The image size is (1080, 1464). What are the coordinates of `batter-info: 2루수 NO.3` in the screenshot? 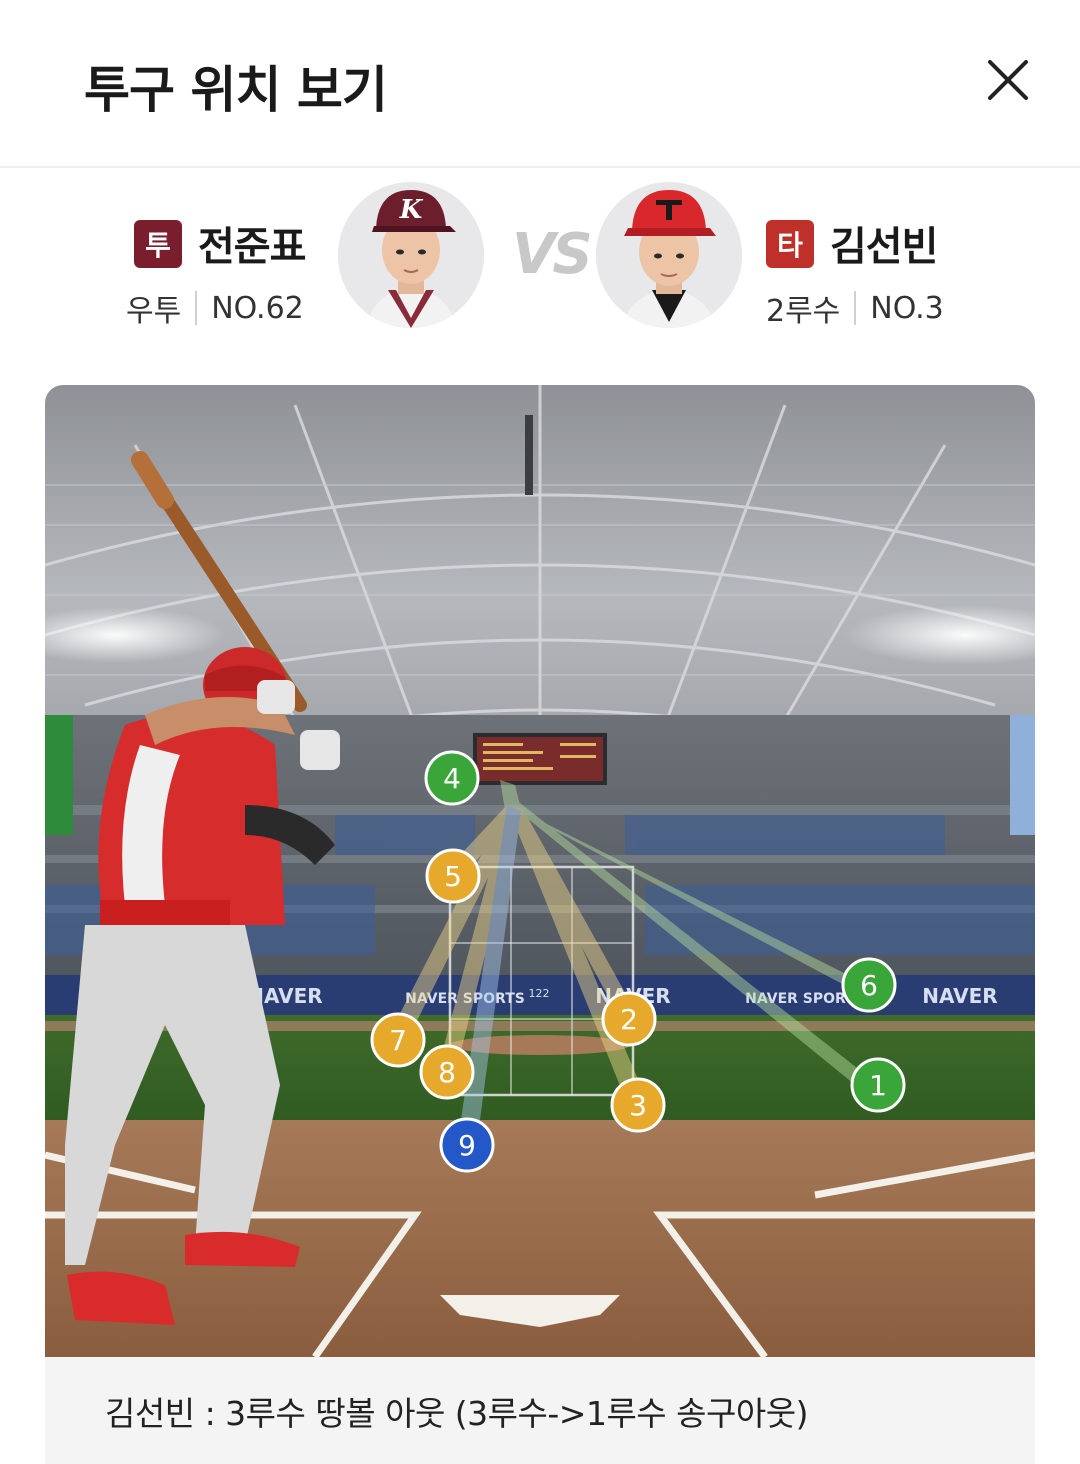 It's located at (855, 308).